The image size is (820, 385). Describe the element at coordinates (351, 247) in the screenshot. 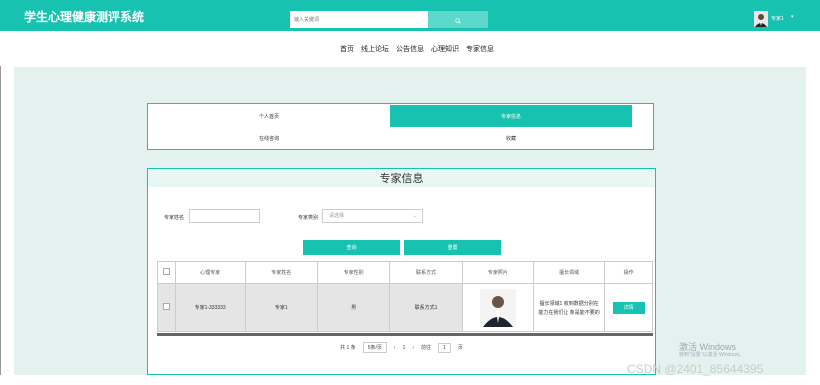

I see `search-button: 查询` at that location.